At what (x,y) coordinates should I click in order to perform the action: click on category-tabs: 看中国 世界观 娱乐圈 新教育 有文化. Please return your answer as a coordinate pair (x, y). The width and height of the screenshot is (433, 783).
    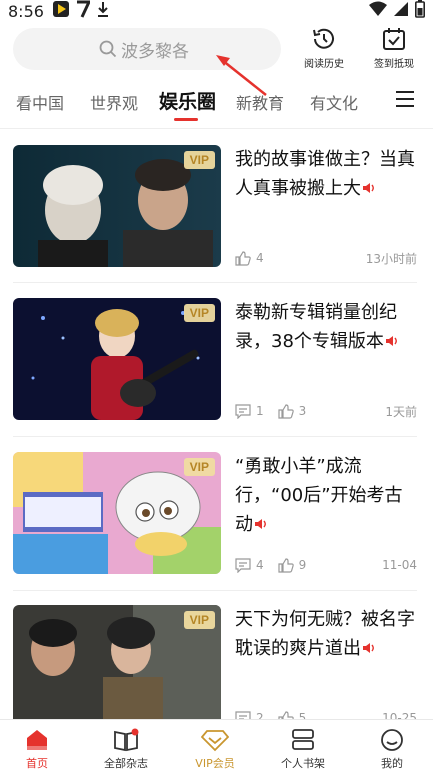
    Looking at the image, I should click on (216, 105).